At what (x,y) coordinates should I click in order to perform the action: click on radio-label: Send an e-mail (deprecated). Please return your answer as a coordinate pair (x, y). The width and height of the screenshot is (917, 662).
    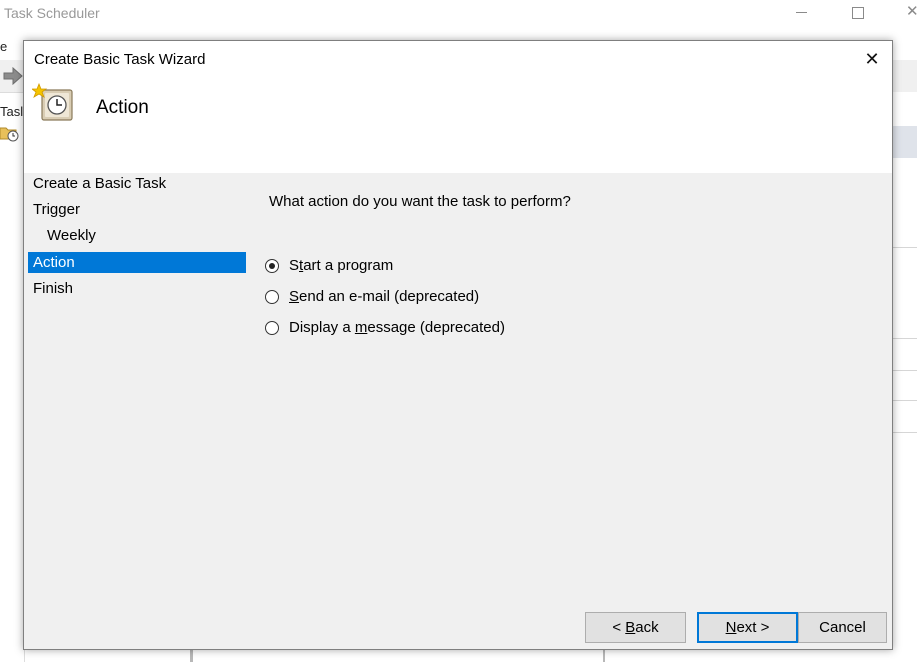
    Looking at the image, I should click on (384, 296).